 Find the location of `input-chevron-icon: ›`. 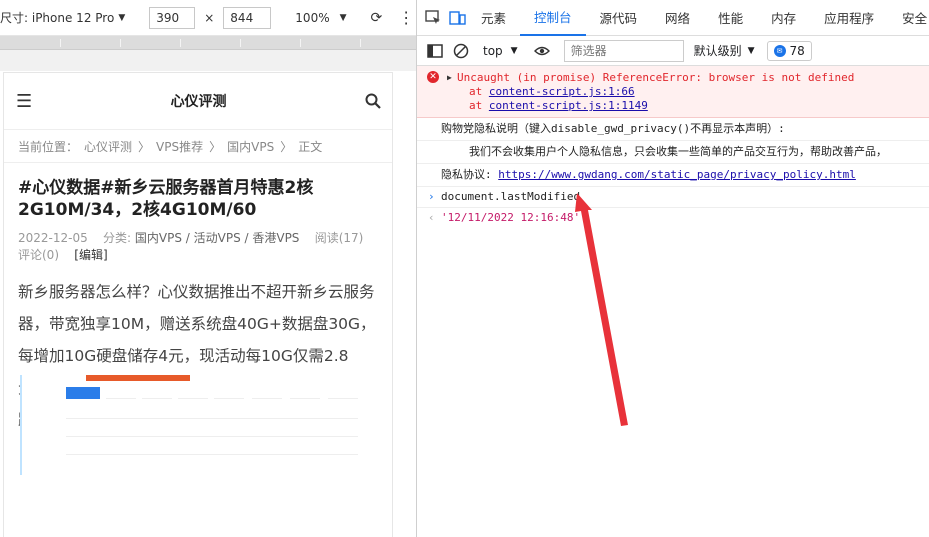

input-chevron-icon: › is located at coordinates (431, 196).